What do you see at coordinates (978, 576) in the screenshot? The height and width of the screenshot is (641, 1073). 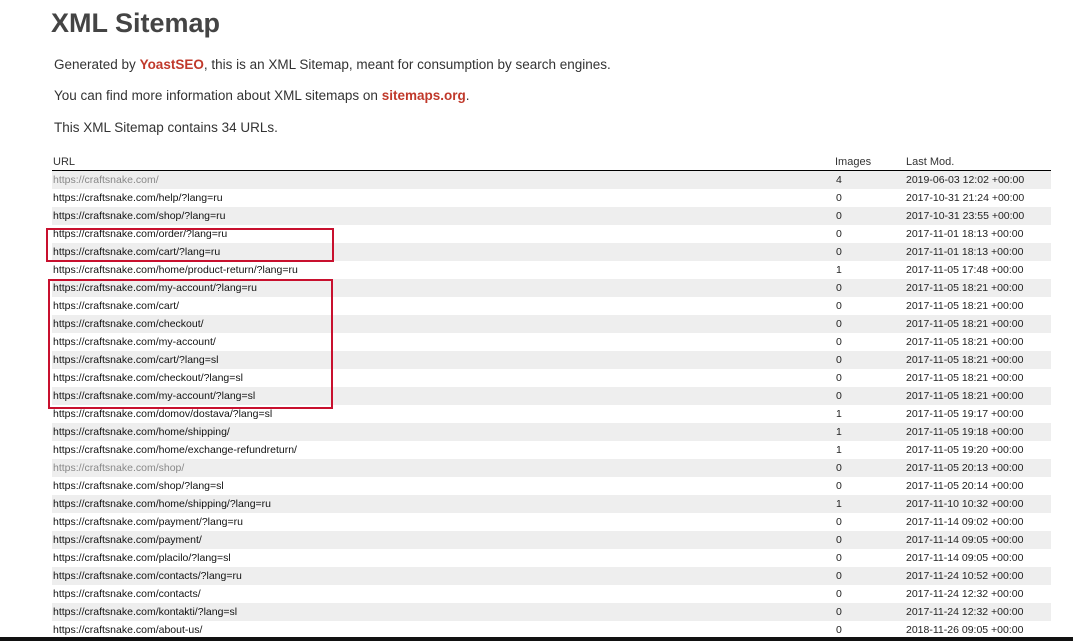 I see `last-modified: 2017-11-24 10:52 +00:00` at bounding box center [978, 576].